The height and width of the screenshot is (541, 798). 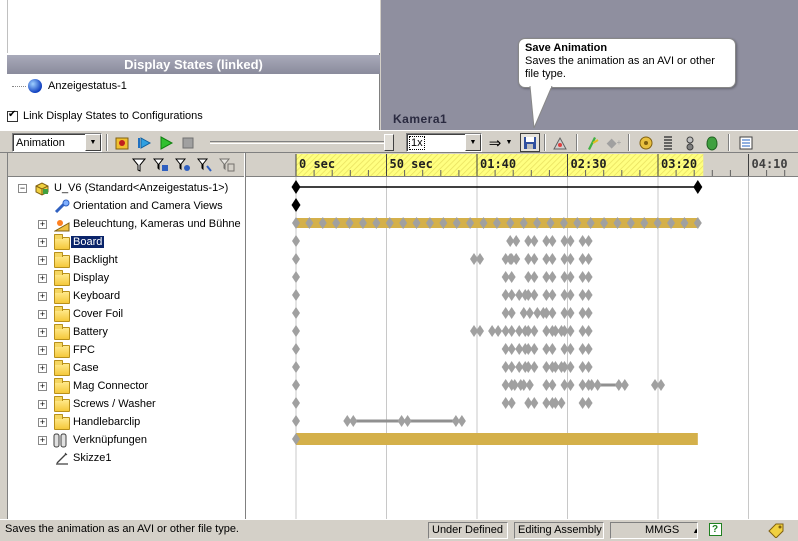 What do you see at coordinates (122, 142) in the screenshot?
I see `calculate-icon` at bounding box center [122, 142].